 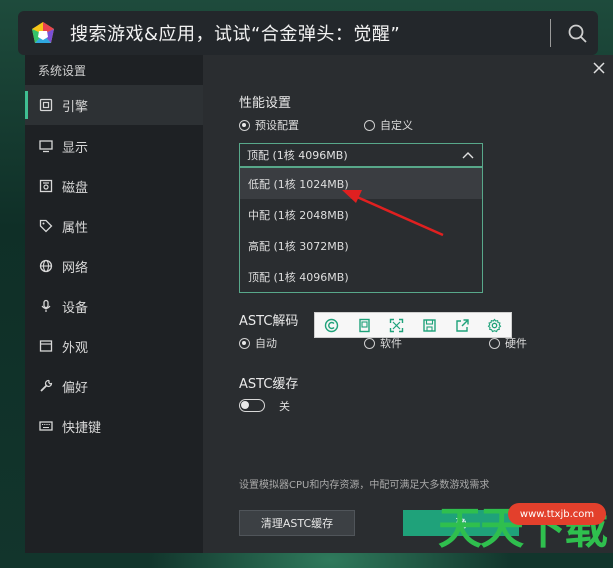 I want to click on clear-astc-cache-button: 清理ASTC缓存, so click(x=297, y=523).